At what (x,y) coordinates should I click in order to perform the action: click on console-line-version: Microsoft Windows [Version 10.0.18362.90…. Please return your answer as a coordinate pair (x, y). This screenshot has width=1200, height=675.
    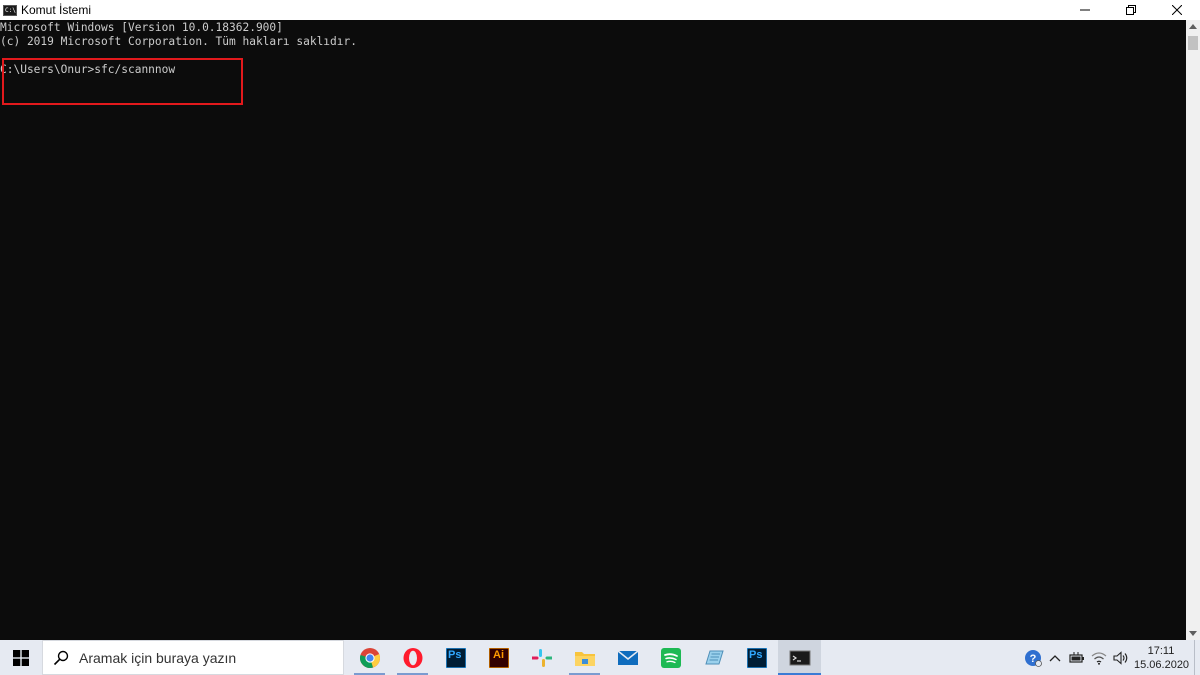
    Looking at the image, I should click on (141, 27).